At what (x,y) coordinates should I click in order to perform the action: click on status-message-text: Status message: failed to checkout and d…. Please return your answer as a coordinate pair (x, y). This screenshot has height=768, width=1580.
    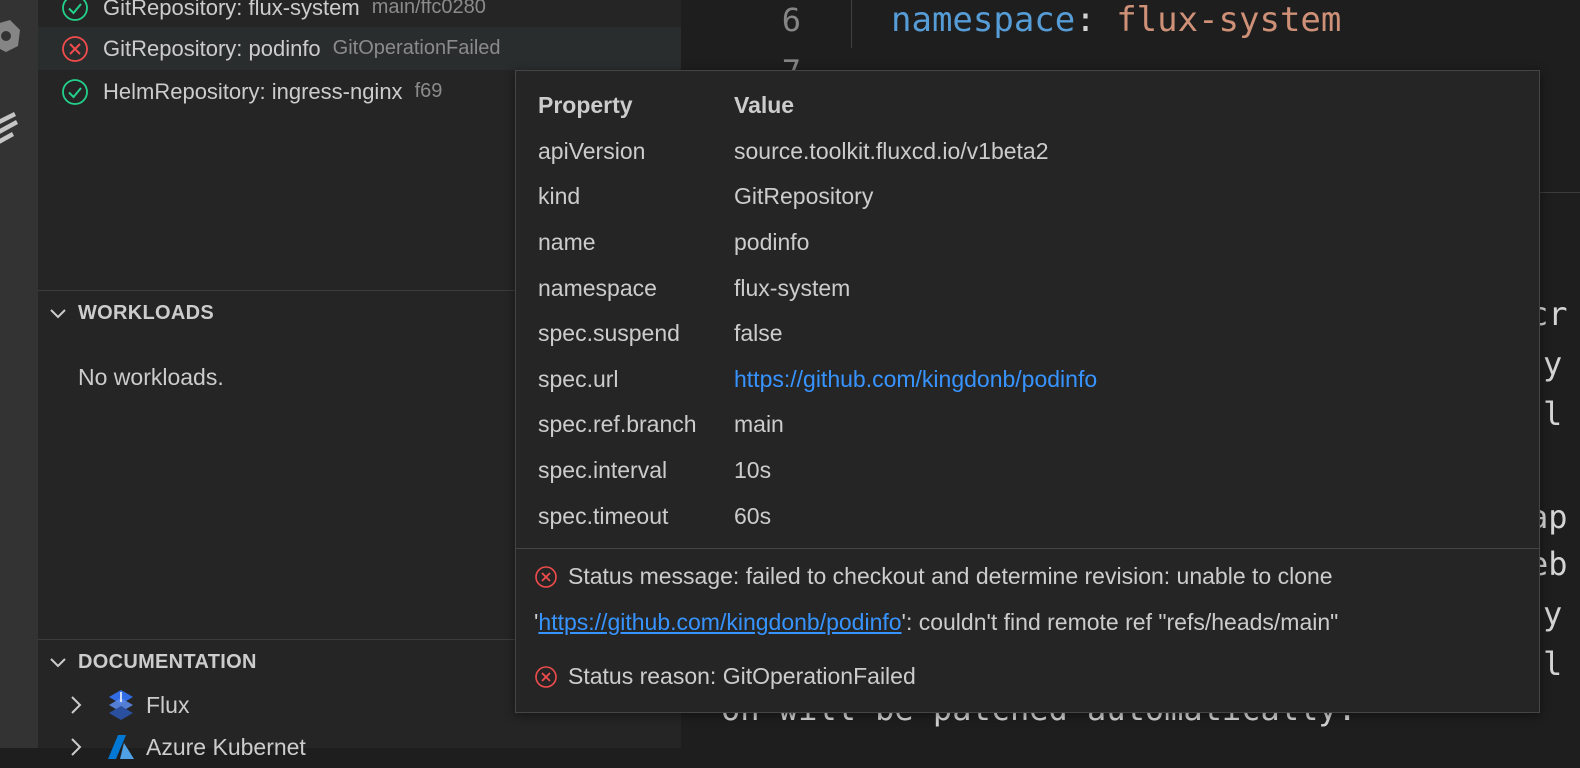
    Looking at the image, I should click on (950, 576).